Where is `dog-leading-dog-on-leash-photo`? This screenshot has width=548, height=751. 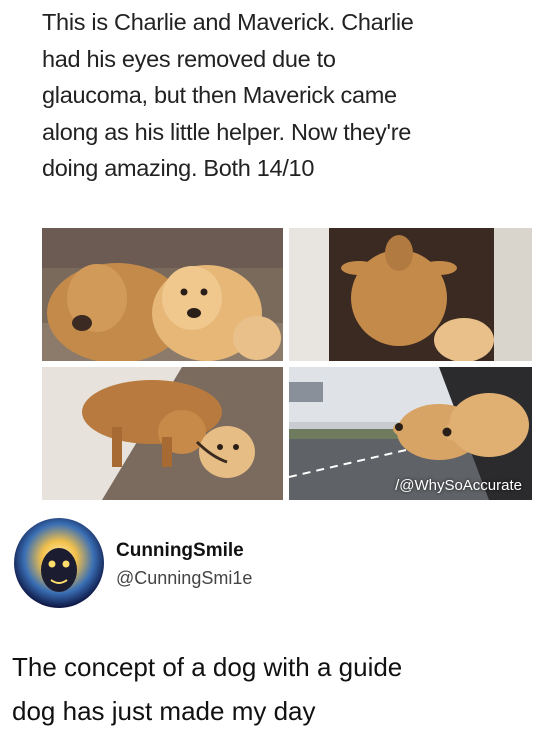
dog-leading-dog-on-leash-photo is located at coordinates (162, 433).